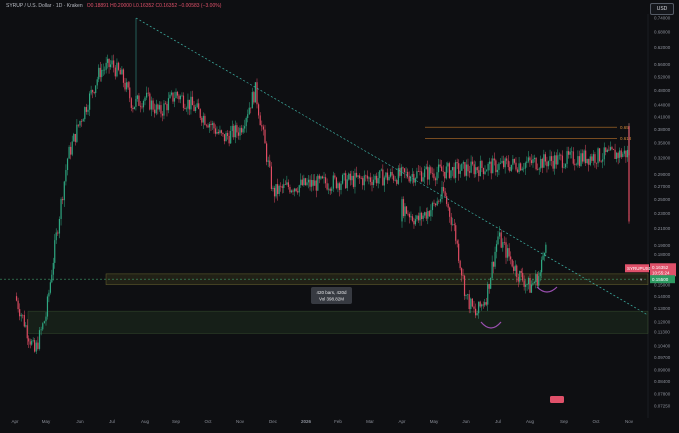 The width and height of the screenshot is (679, 433). Describe the element at coordinates (44, 6) in the screenshot. I see `symbol-title: SYRUP / U.S. Dollar · 1D · Kraken` at that location.